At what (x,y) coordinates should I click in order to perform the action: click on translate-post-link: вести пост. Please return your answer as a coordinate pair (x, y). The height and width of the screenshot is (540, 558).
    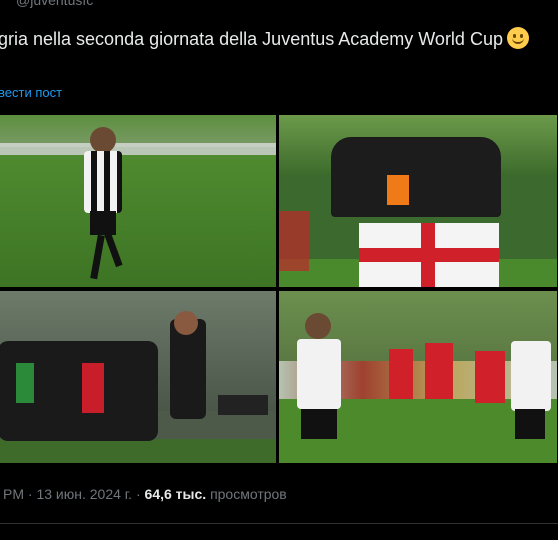
    Looking at the image, I should click on (31, 92).